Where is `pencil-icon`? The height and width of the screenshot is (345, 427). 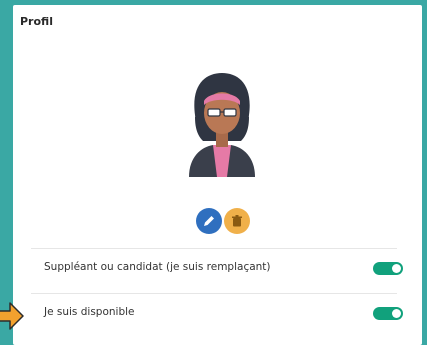
pencil-icon is located at coordinates (209, 221).